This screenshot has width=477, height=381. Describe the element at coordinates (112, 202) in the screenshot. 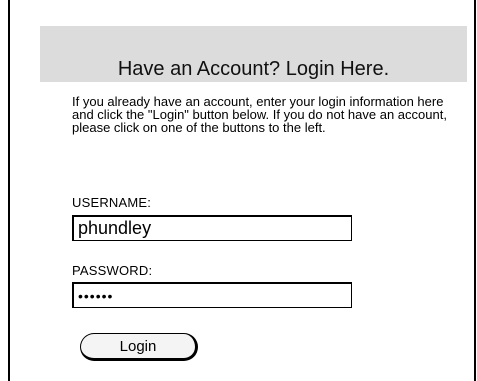

I see `username-label: USERNAME:` at that location.